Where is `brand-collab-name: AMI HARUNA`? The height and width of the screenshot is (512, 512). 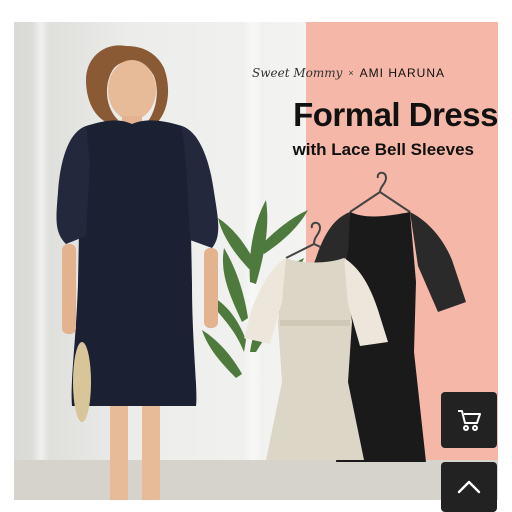 brand-collab-name: AMI HARUNA is located at coordinates (402, 73).